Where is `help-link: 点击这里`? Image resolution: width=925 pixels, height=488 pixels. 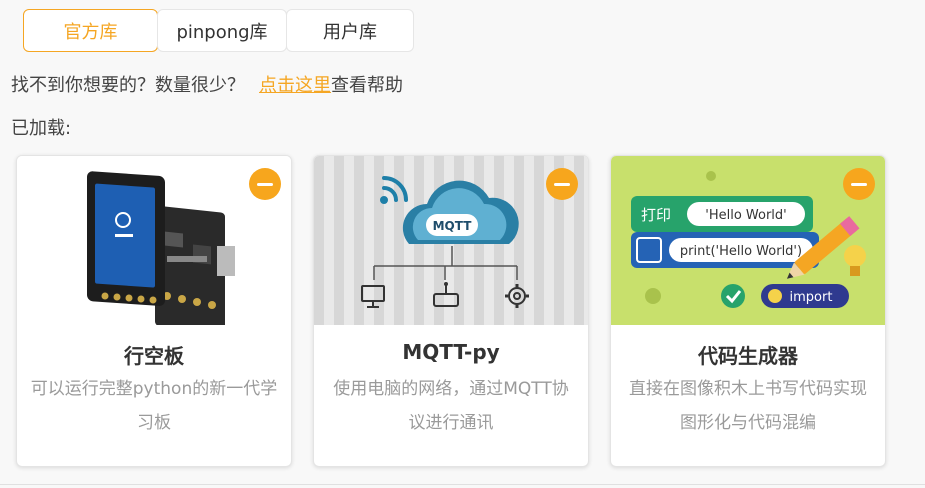 help-link: 点击这里 is located at coordinates (295, 85).